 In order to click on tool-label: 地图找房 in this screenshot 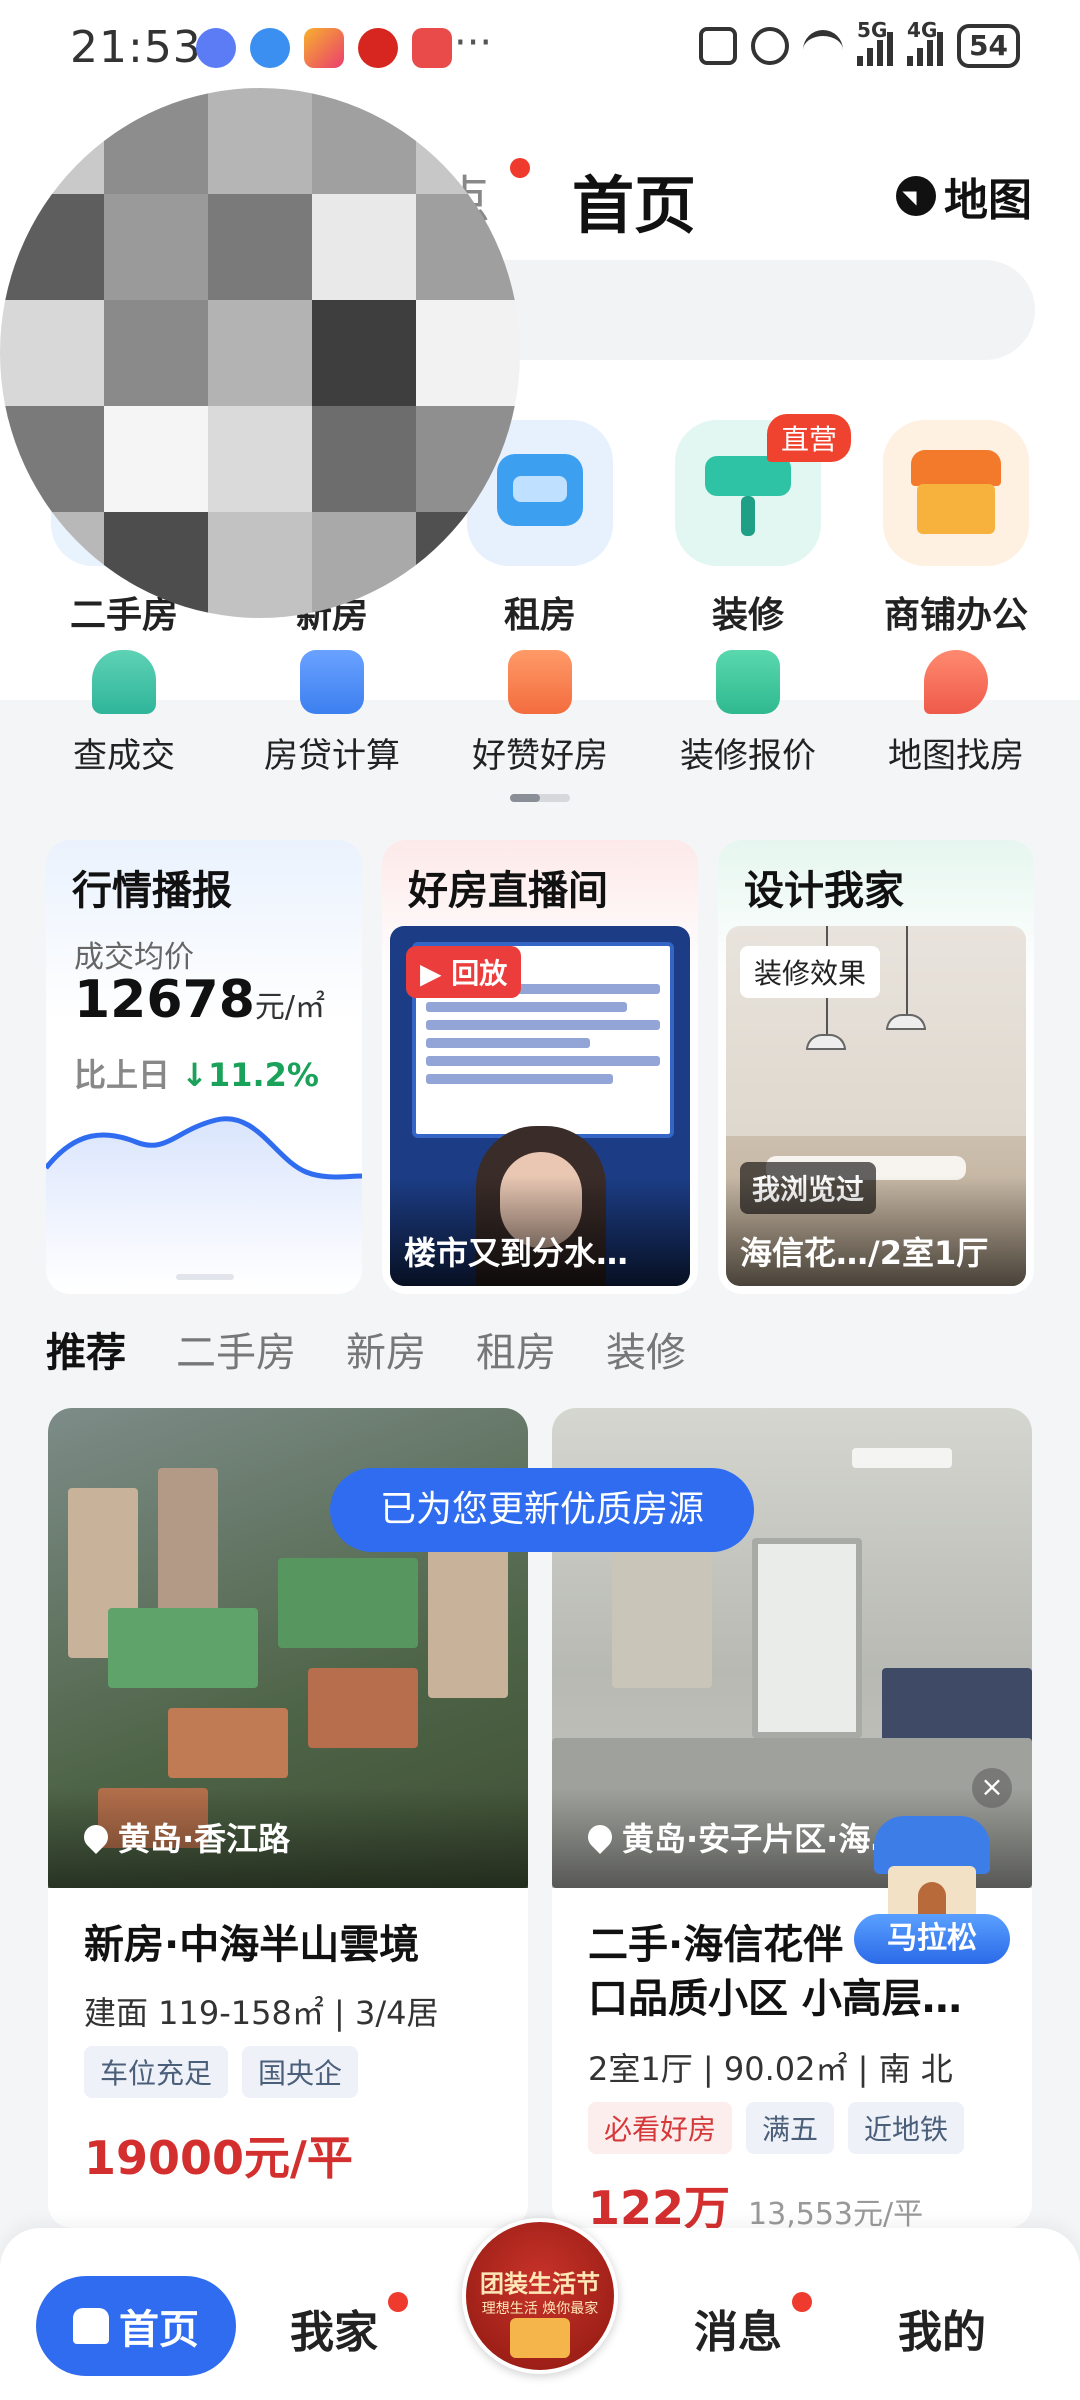, I will do `click(956, 756)`.